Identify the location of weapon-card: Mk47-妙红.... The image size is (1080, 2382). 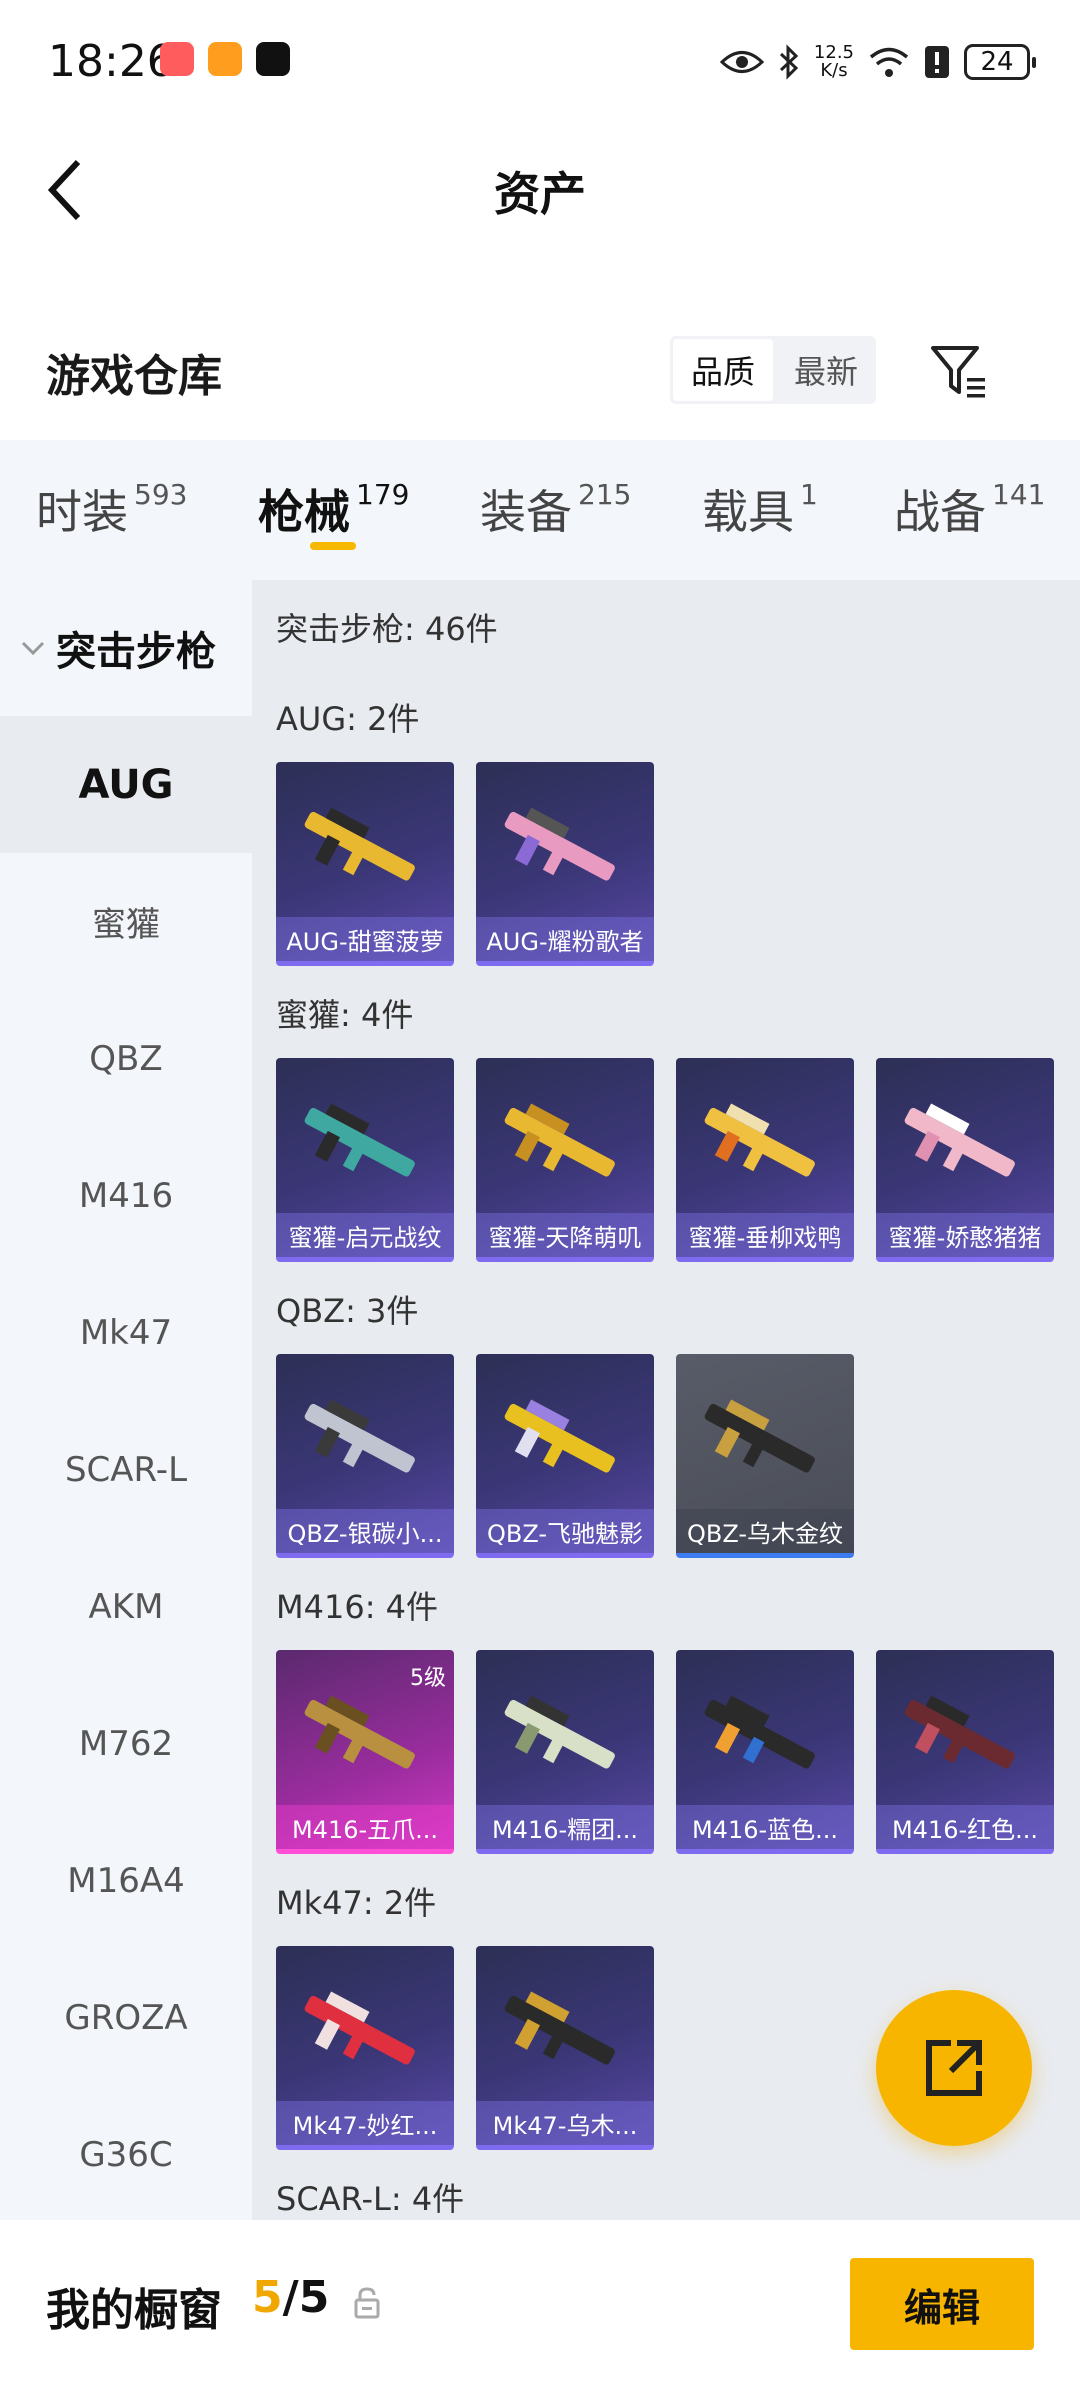
(365, 2048).